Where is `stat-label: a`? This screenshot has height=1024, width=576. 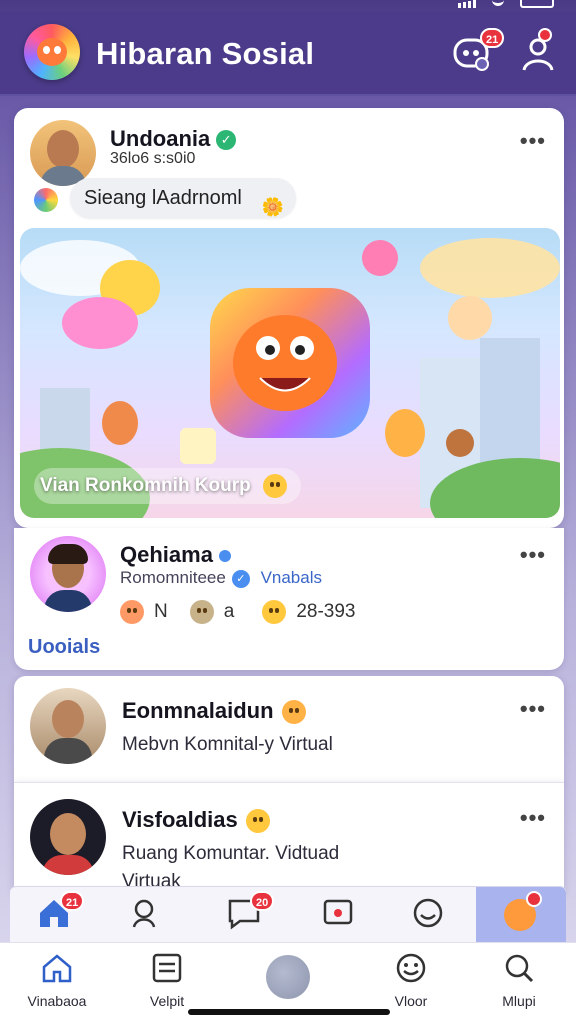 stat-label: a is located at coordinates (229, 611).